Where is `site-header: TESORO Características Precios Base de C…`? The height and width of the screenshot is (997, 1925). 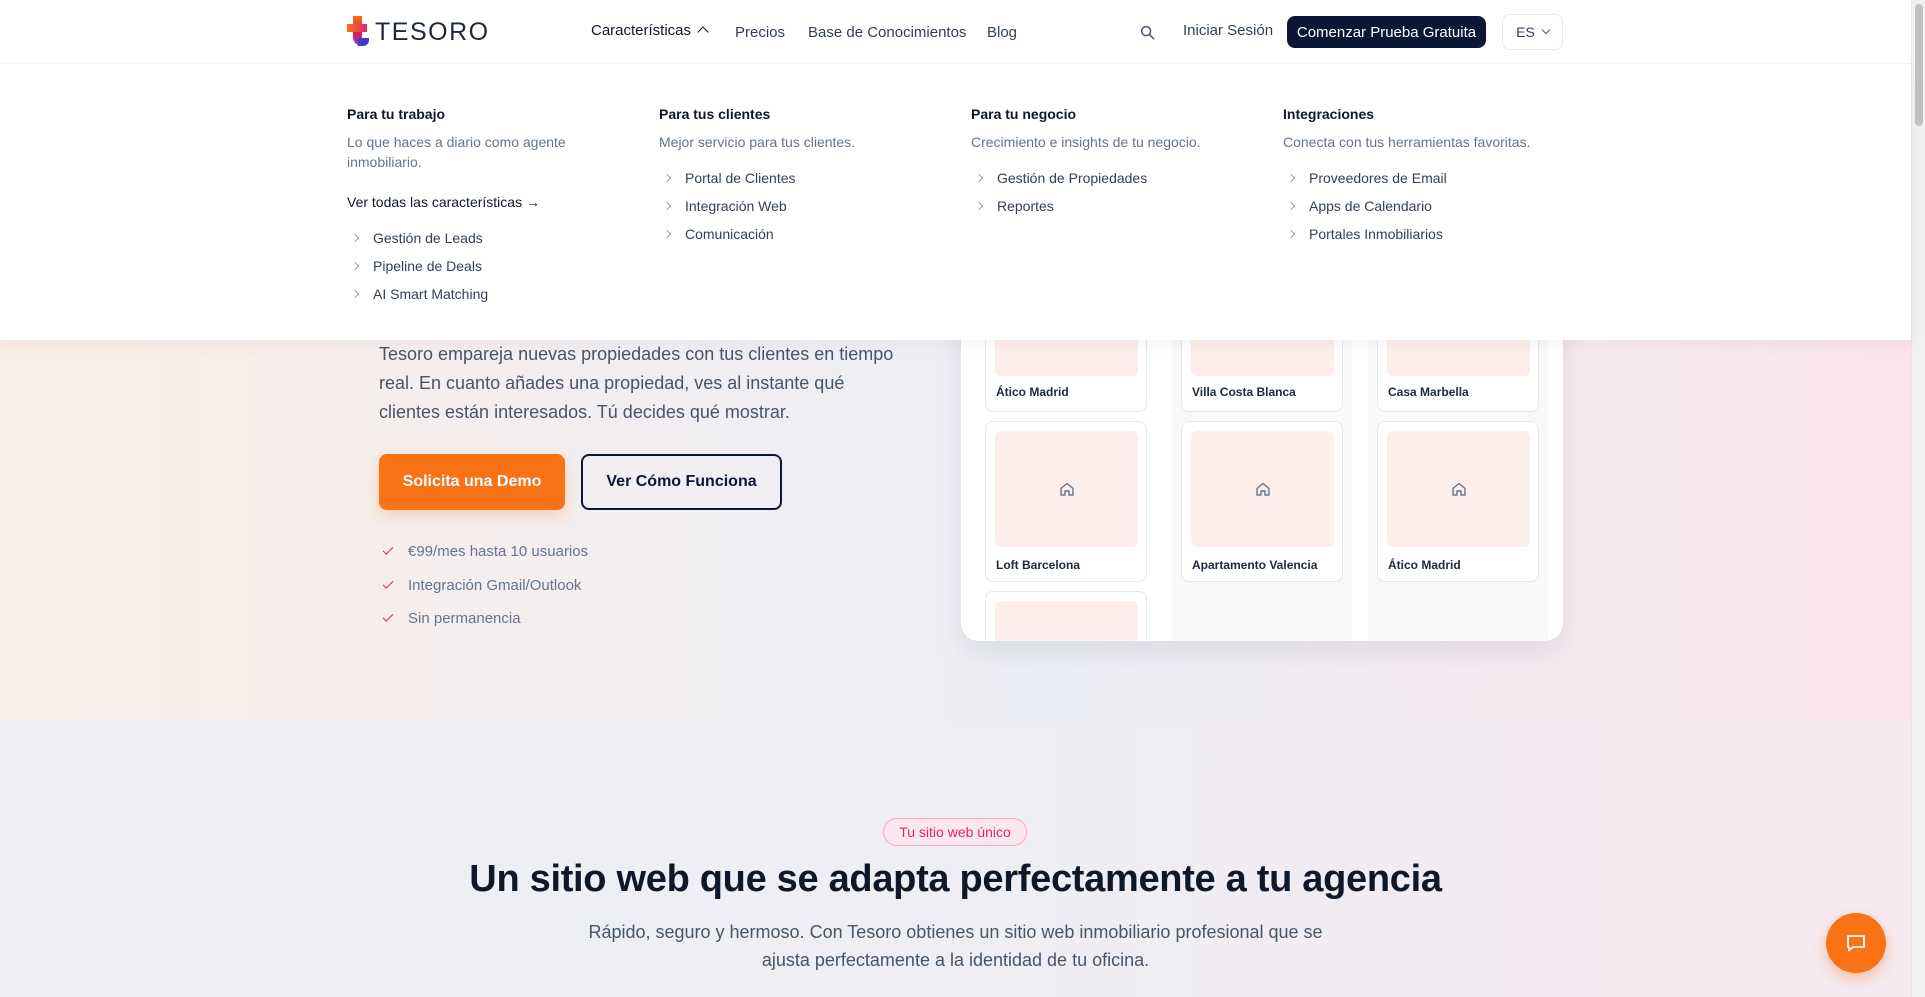
site-header: TESORO Características Precios Base de C… is located at coordinates (955, 32).